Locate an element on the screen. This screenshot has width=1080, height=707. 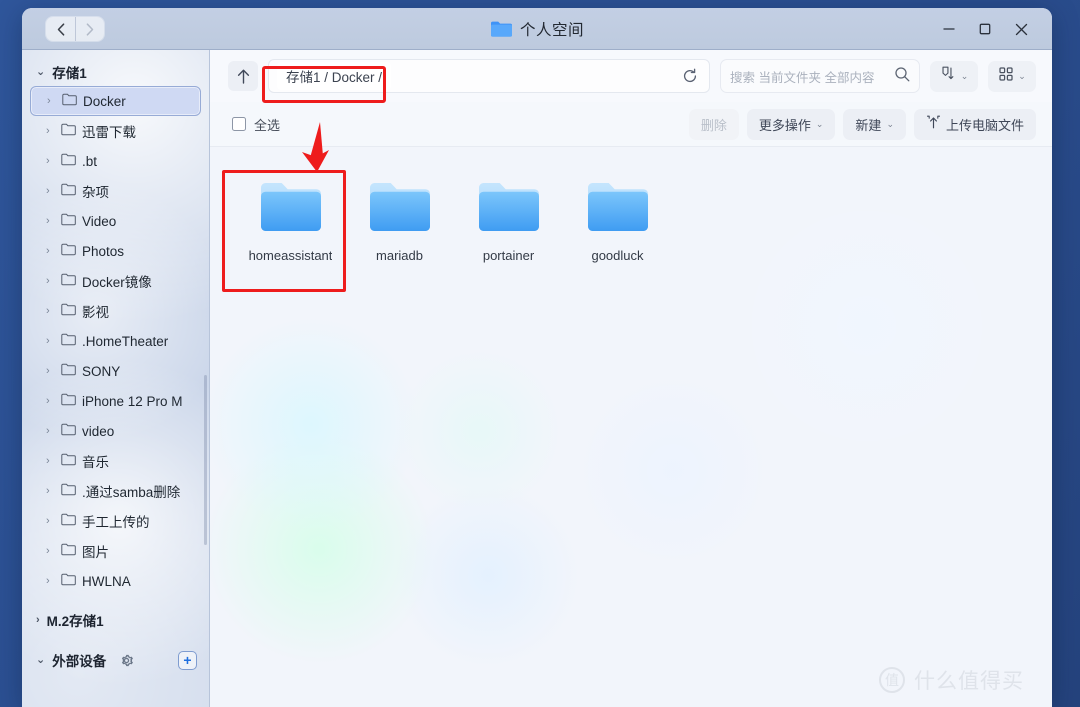
minimize-icon is located at coordinates (949, 29).